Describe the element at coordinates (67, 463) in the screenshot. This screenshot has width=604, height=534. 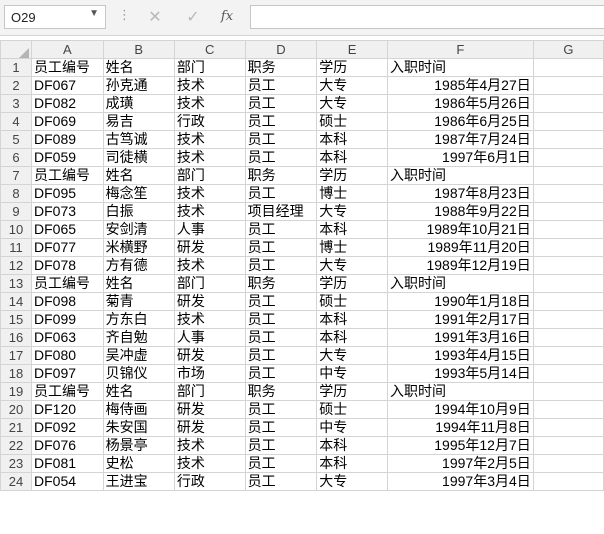
I see `cell-a23: DF081` at that location.